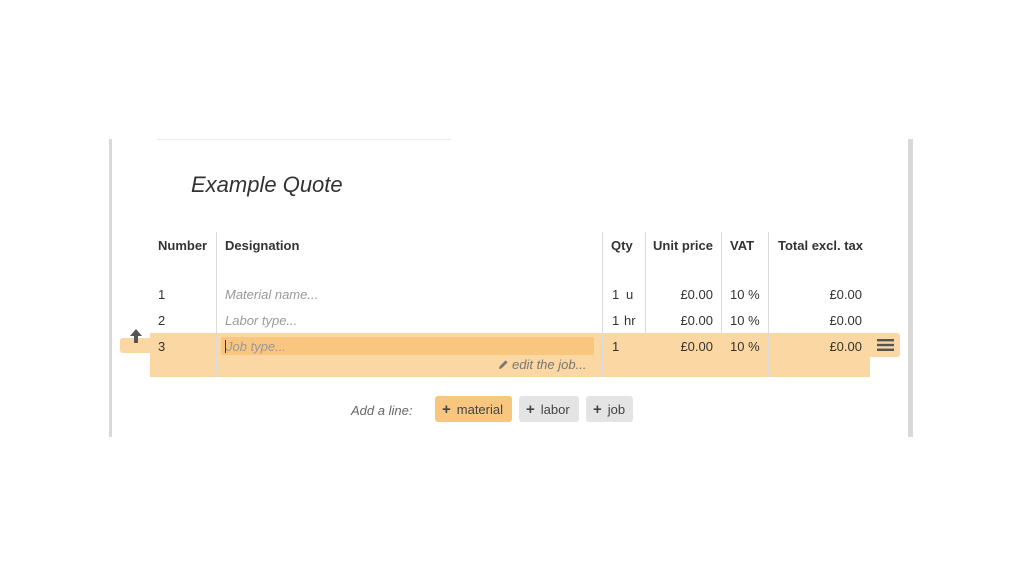 The width and height of the screenshot is (1024, 576). Describe the element at coordinates (885, 345) in the screenshot. I see `hamburger-menu-icon` at that location.